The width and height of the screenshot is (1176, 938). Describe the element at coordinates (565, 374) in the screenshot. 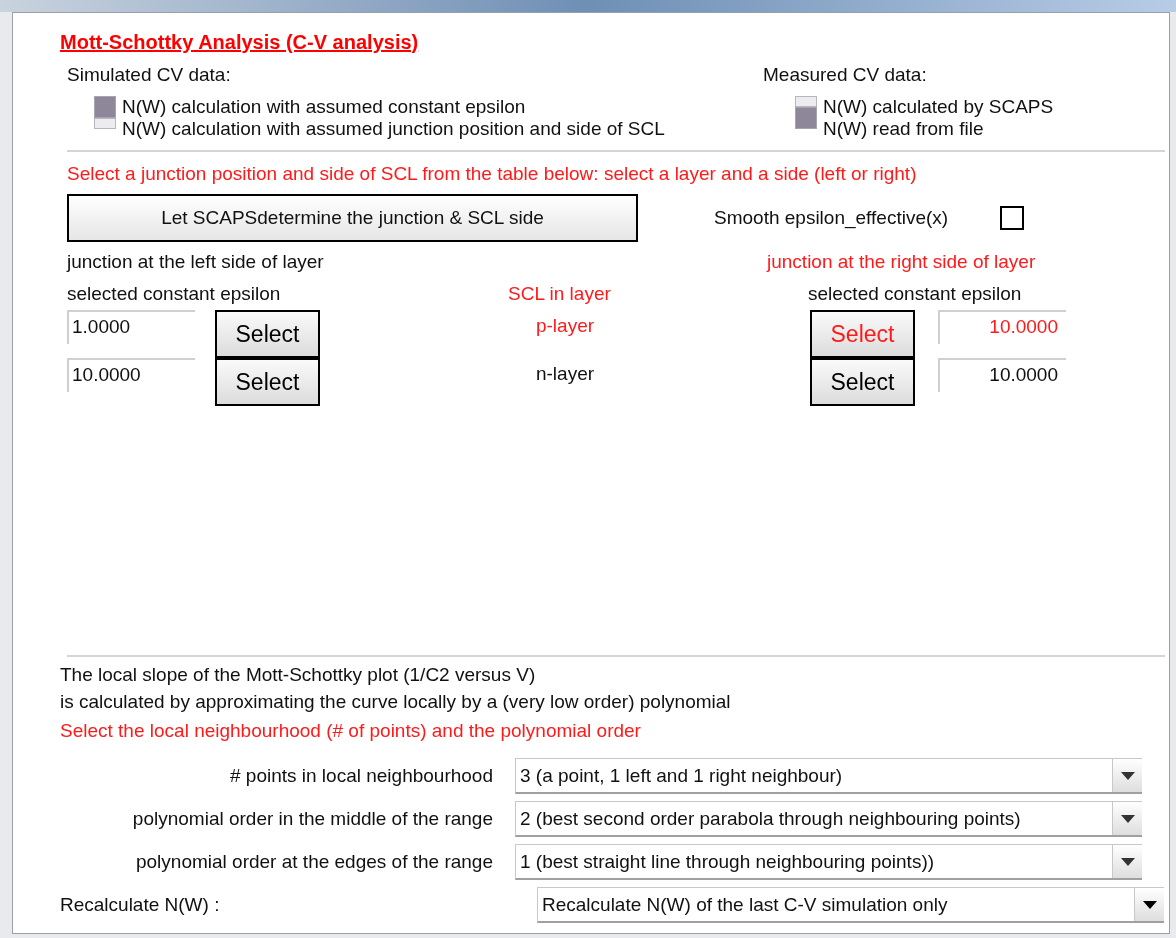

I see `layer-name: n-layer` at that location.